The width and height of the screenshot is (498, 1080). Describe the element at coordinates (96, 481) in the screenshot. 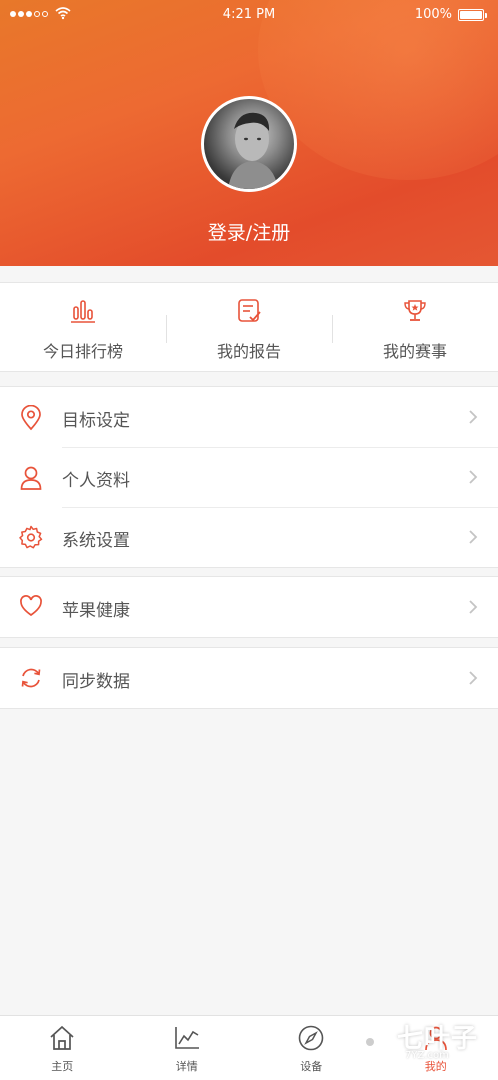

I see `menu-item-label: 个人资料` at that location.